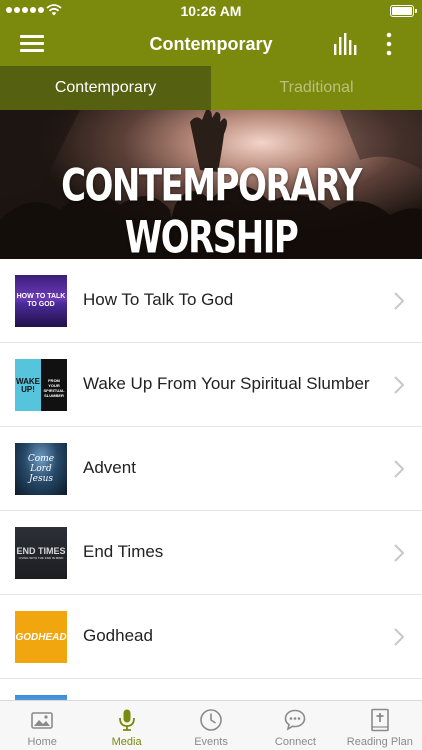  Describe the element at coordinates (345, 44) in the screenshot. I see `audio-bars-icon` at that location.